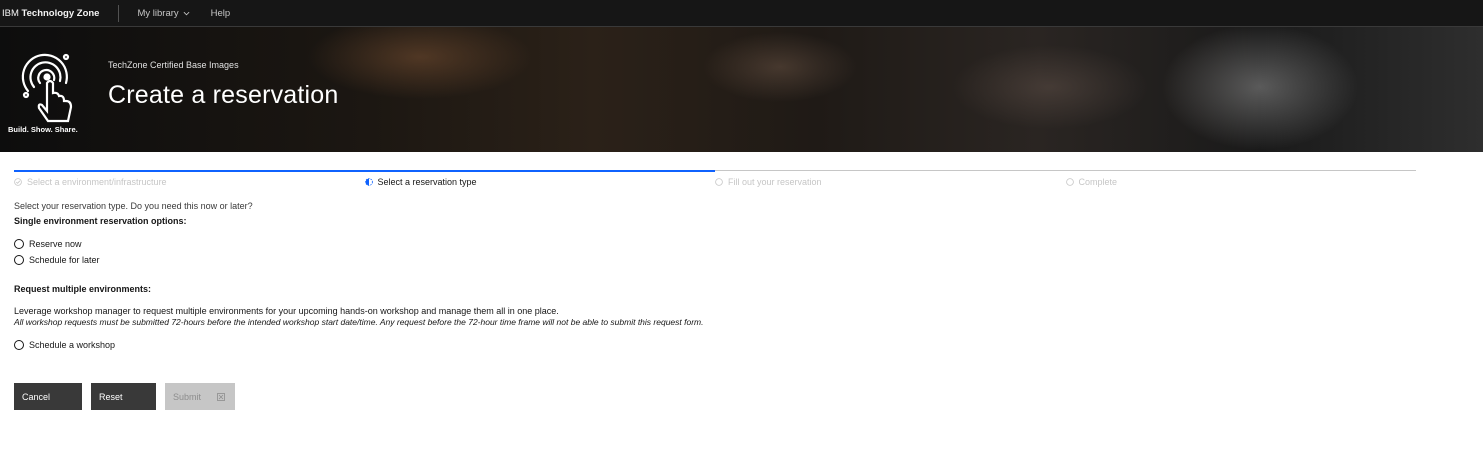 This screenshot has height=451, width=1483. I want to click on nav-help-label: Help, so click(220, 13).